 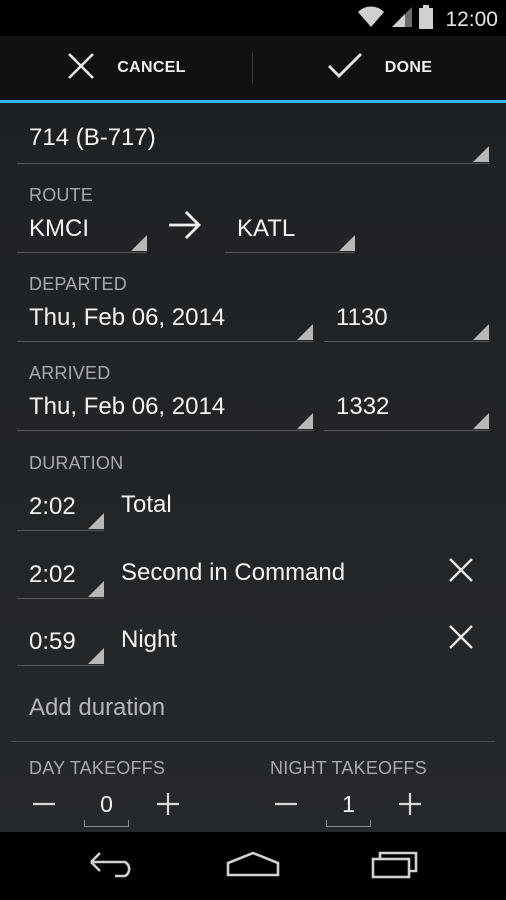 I want to click on cancel-button: CANCEL, so click(x=126, y=68).